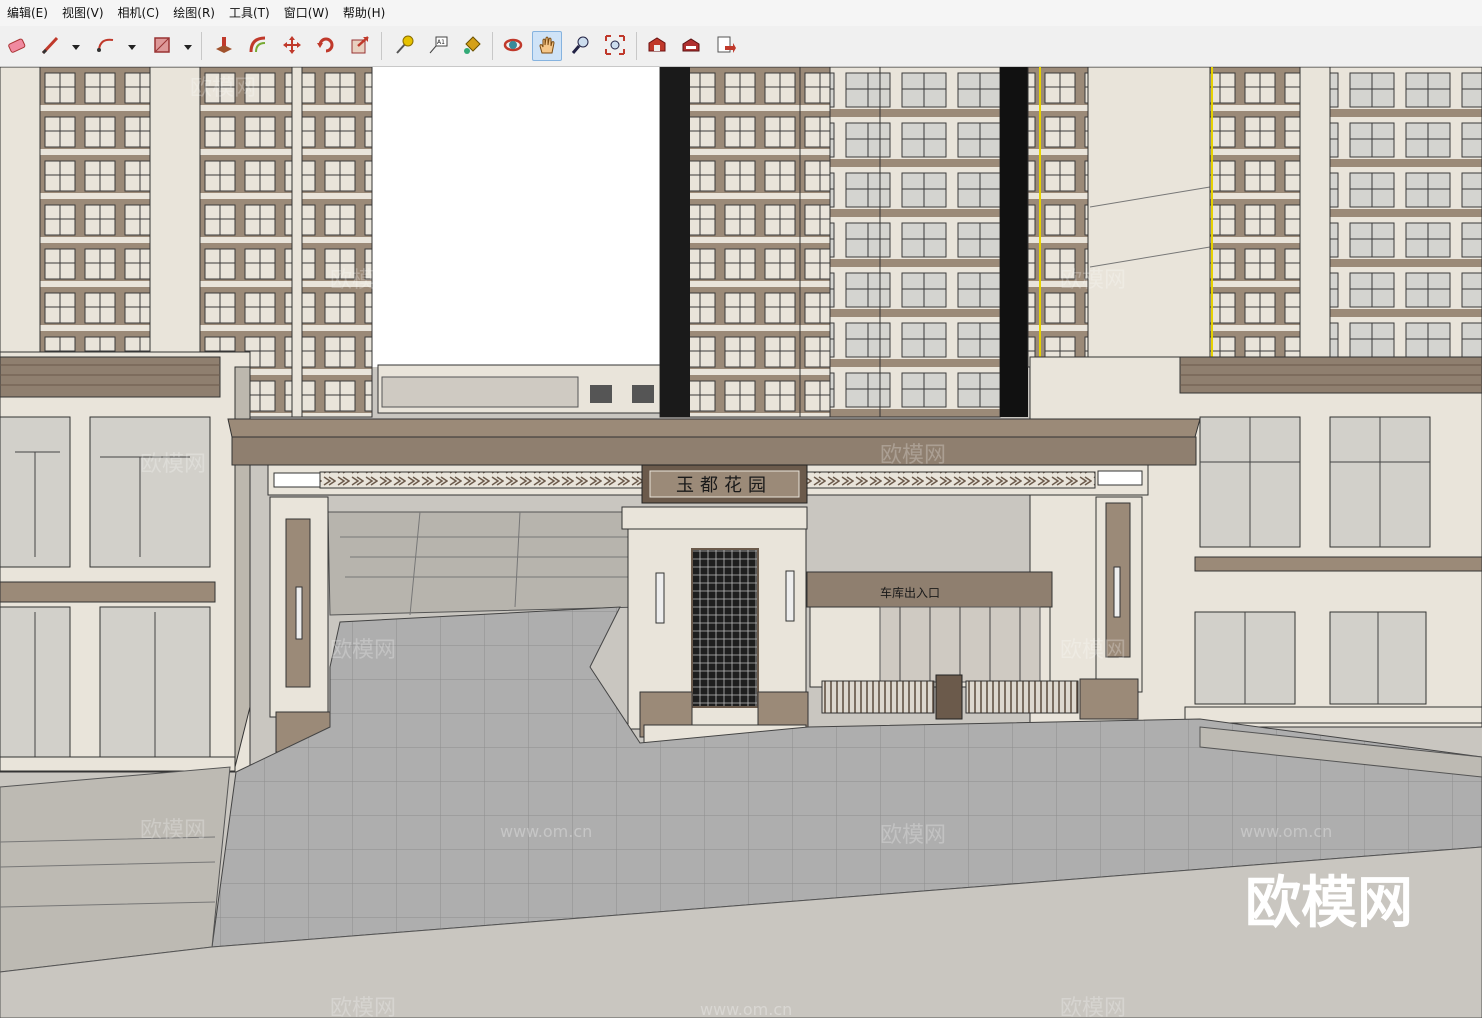  I want to click on extension-warehouse-icon, so click(691, 45).